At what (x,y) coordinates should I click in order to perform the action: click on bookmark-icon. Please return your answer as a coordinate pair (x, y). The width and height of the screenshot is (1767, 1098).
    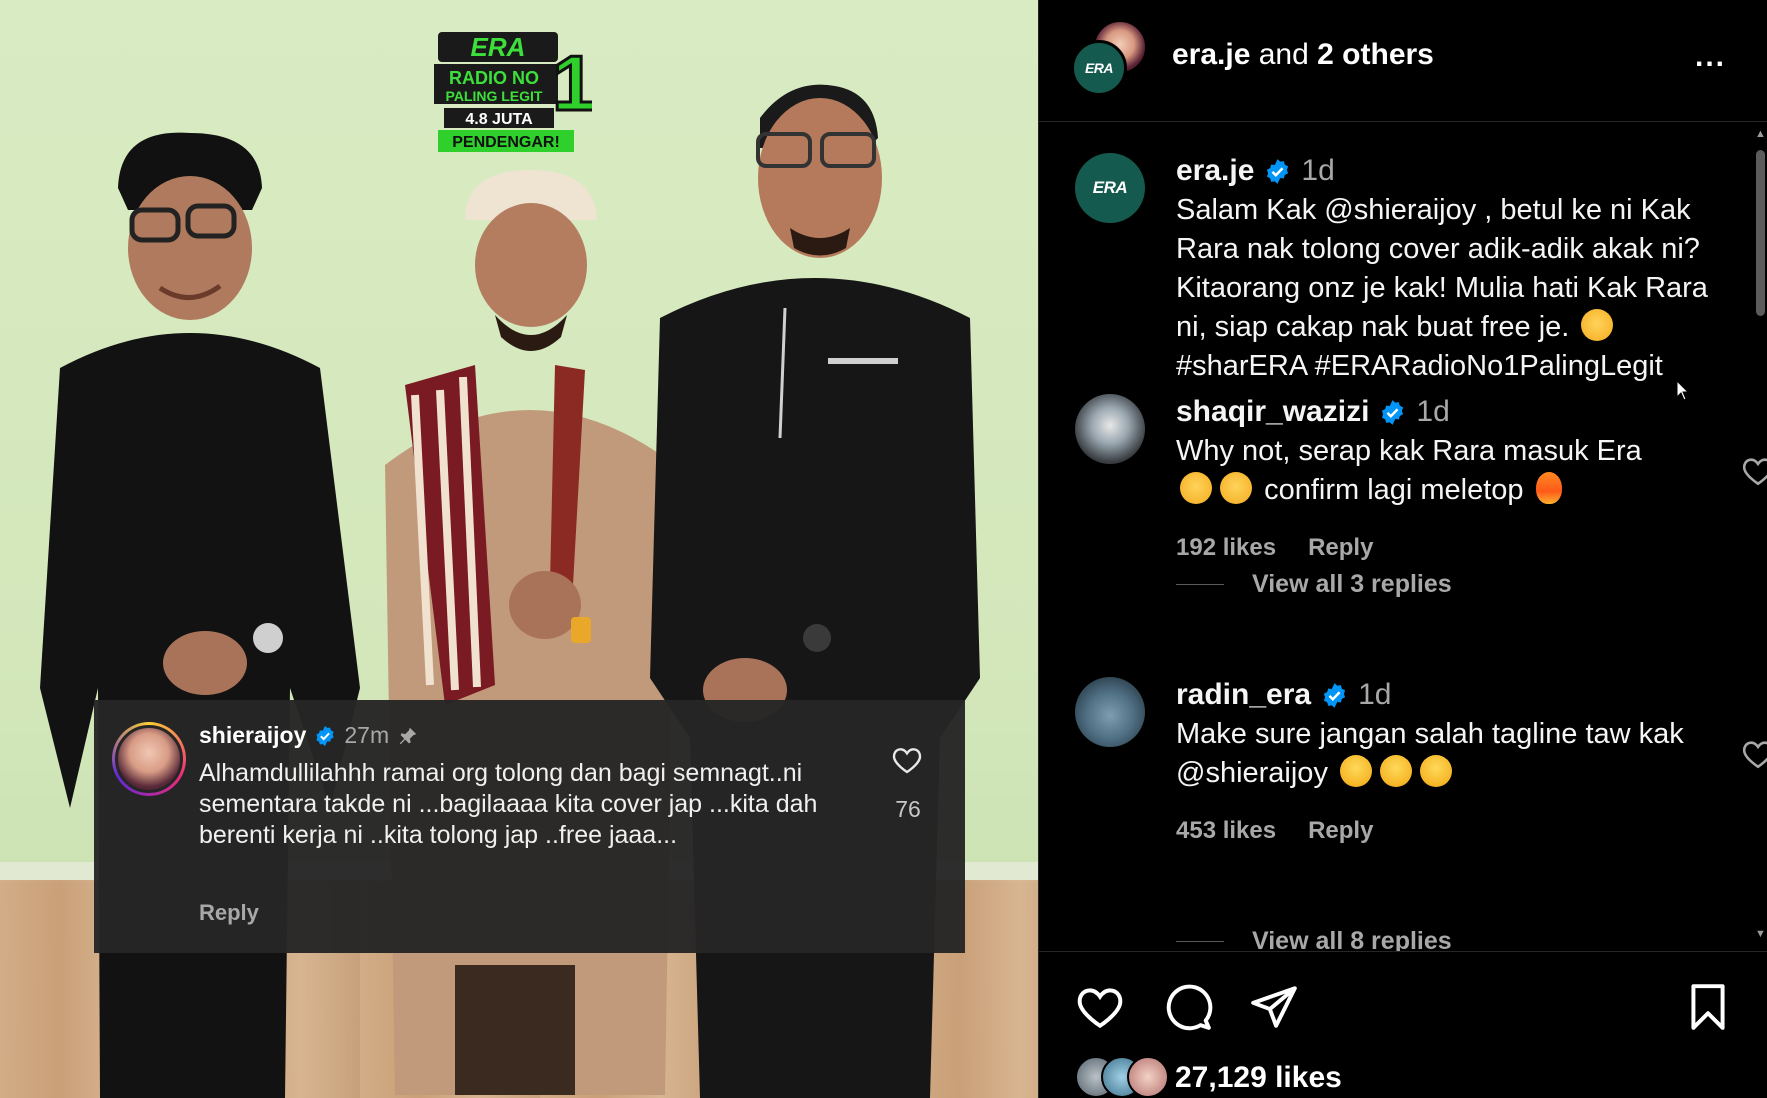
    Looking at the image, I should click on (1708, 1007).